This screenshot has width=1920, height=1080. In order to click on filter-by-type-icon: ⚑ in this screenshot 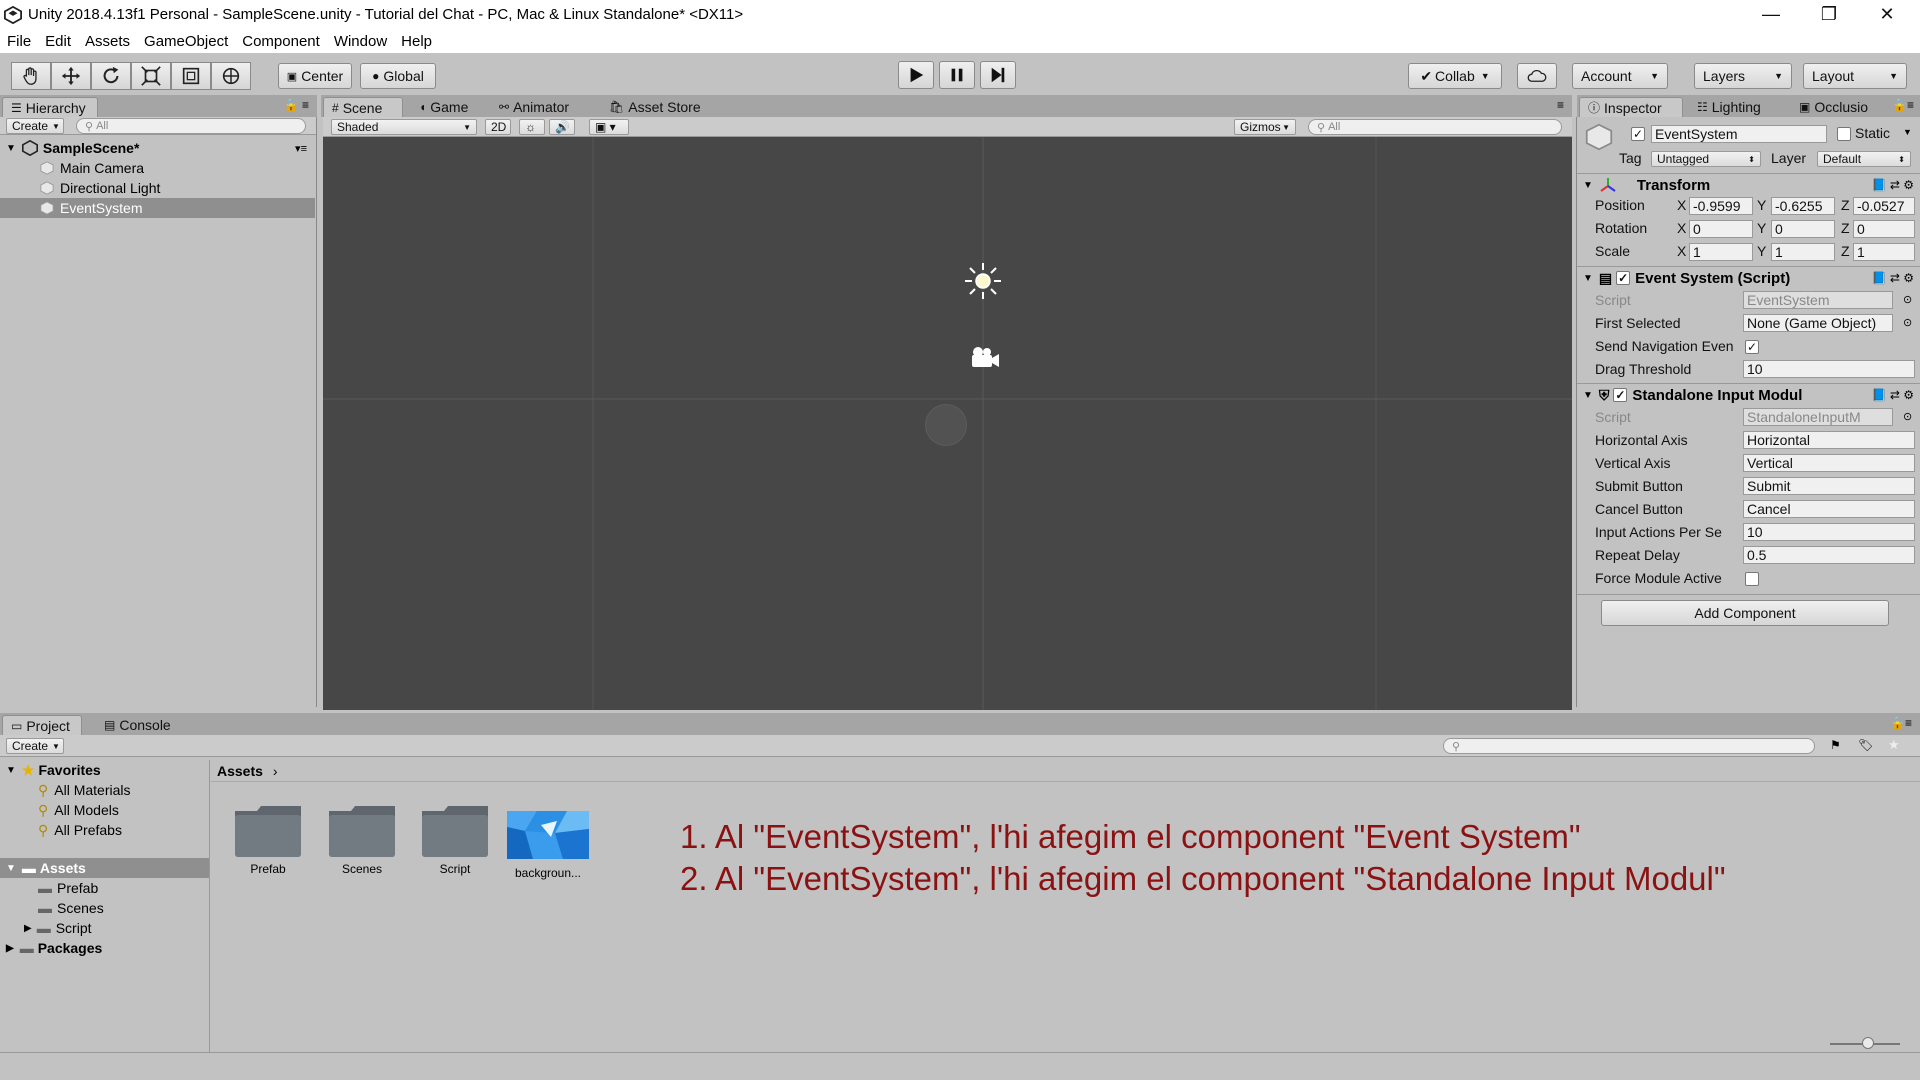, I will do `click(1835, 745)`.